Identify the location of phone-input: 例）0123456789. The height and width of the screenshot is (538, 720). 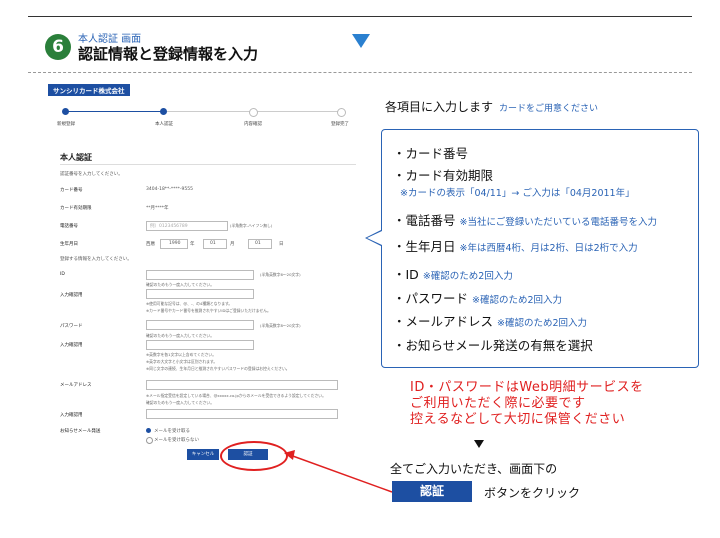
(187, 226).